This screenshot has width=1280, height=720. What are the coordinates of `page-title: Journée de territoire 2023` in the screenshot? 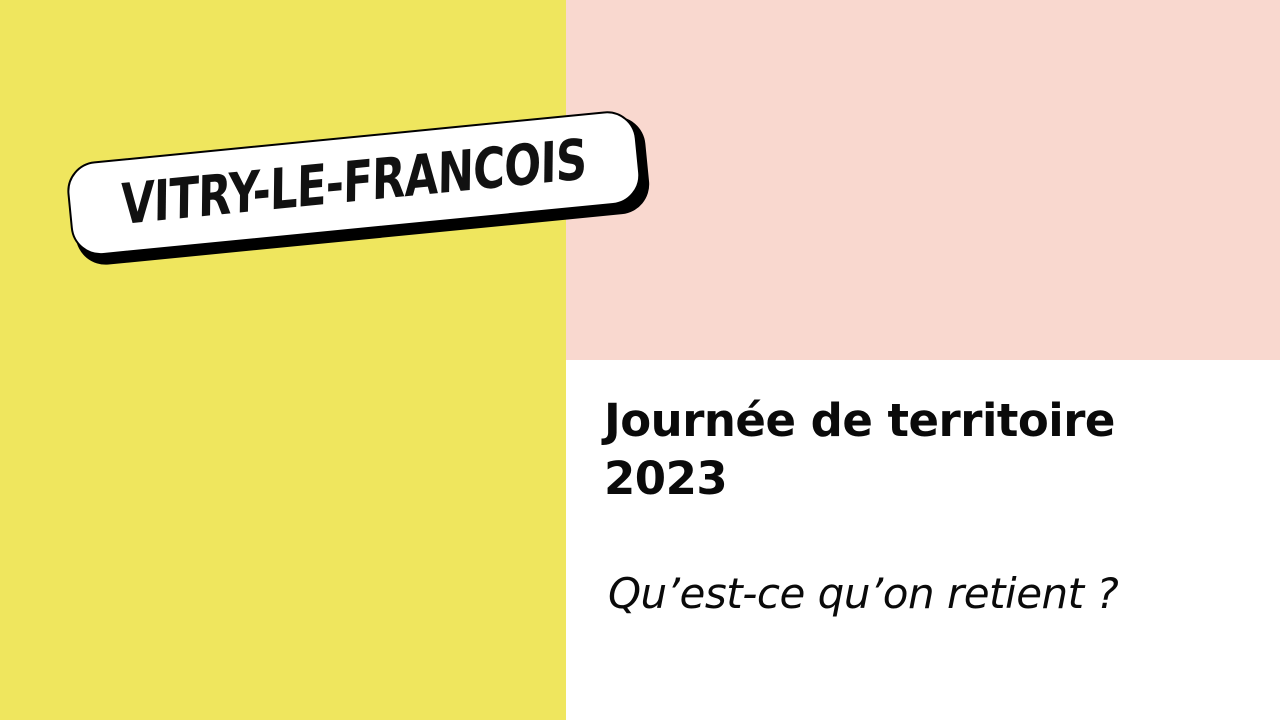 It's located at (859, 450).